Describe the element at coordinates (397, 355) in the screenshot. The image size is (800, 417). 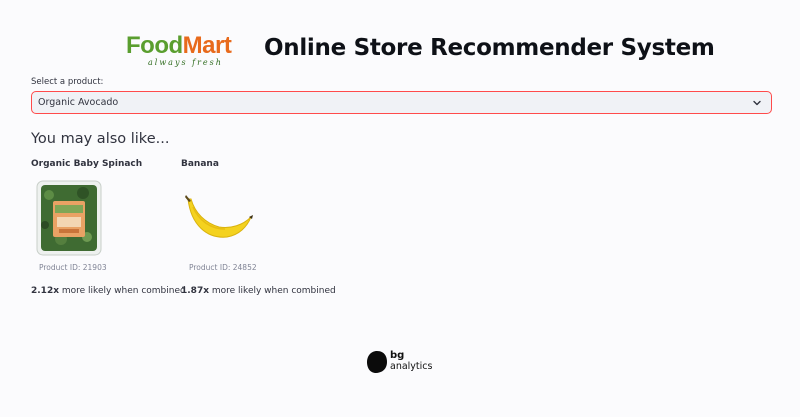
I see `footer-brand-bg: bg` at that location.